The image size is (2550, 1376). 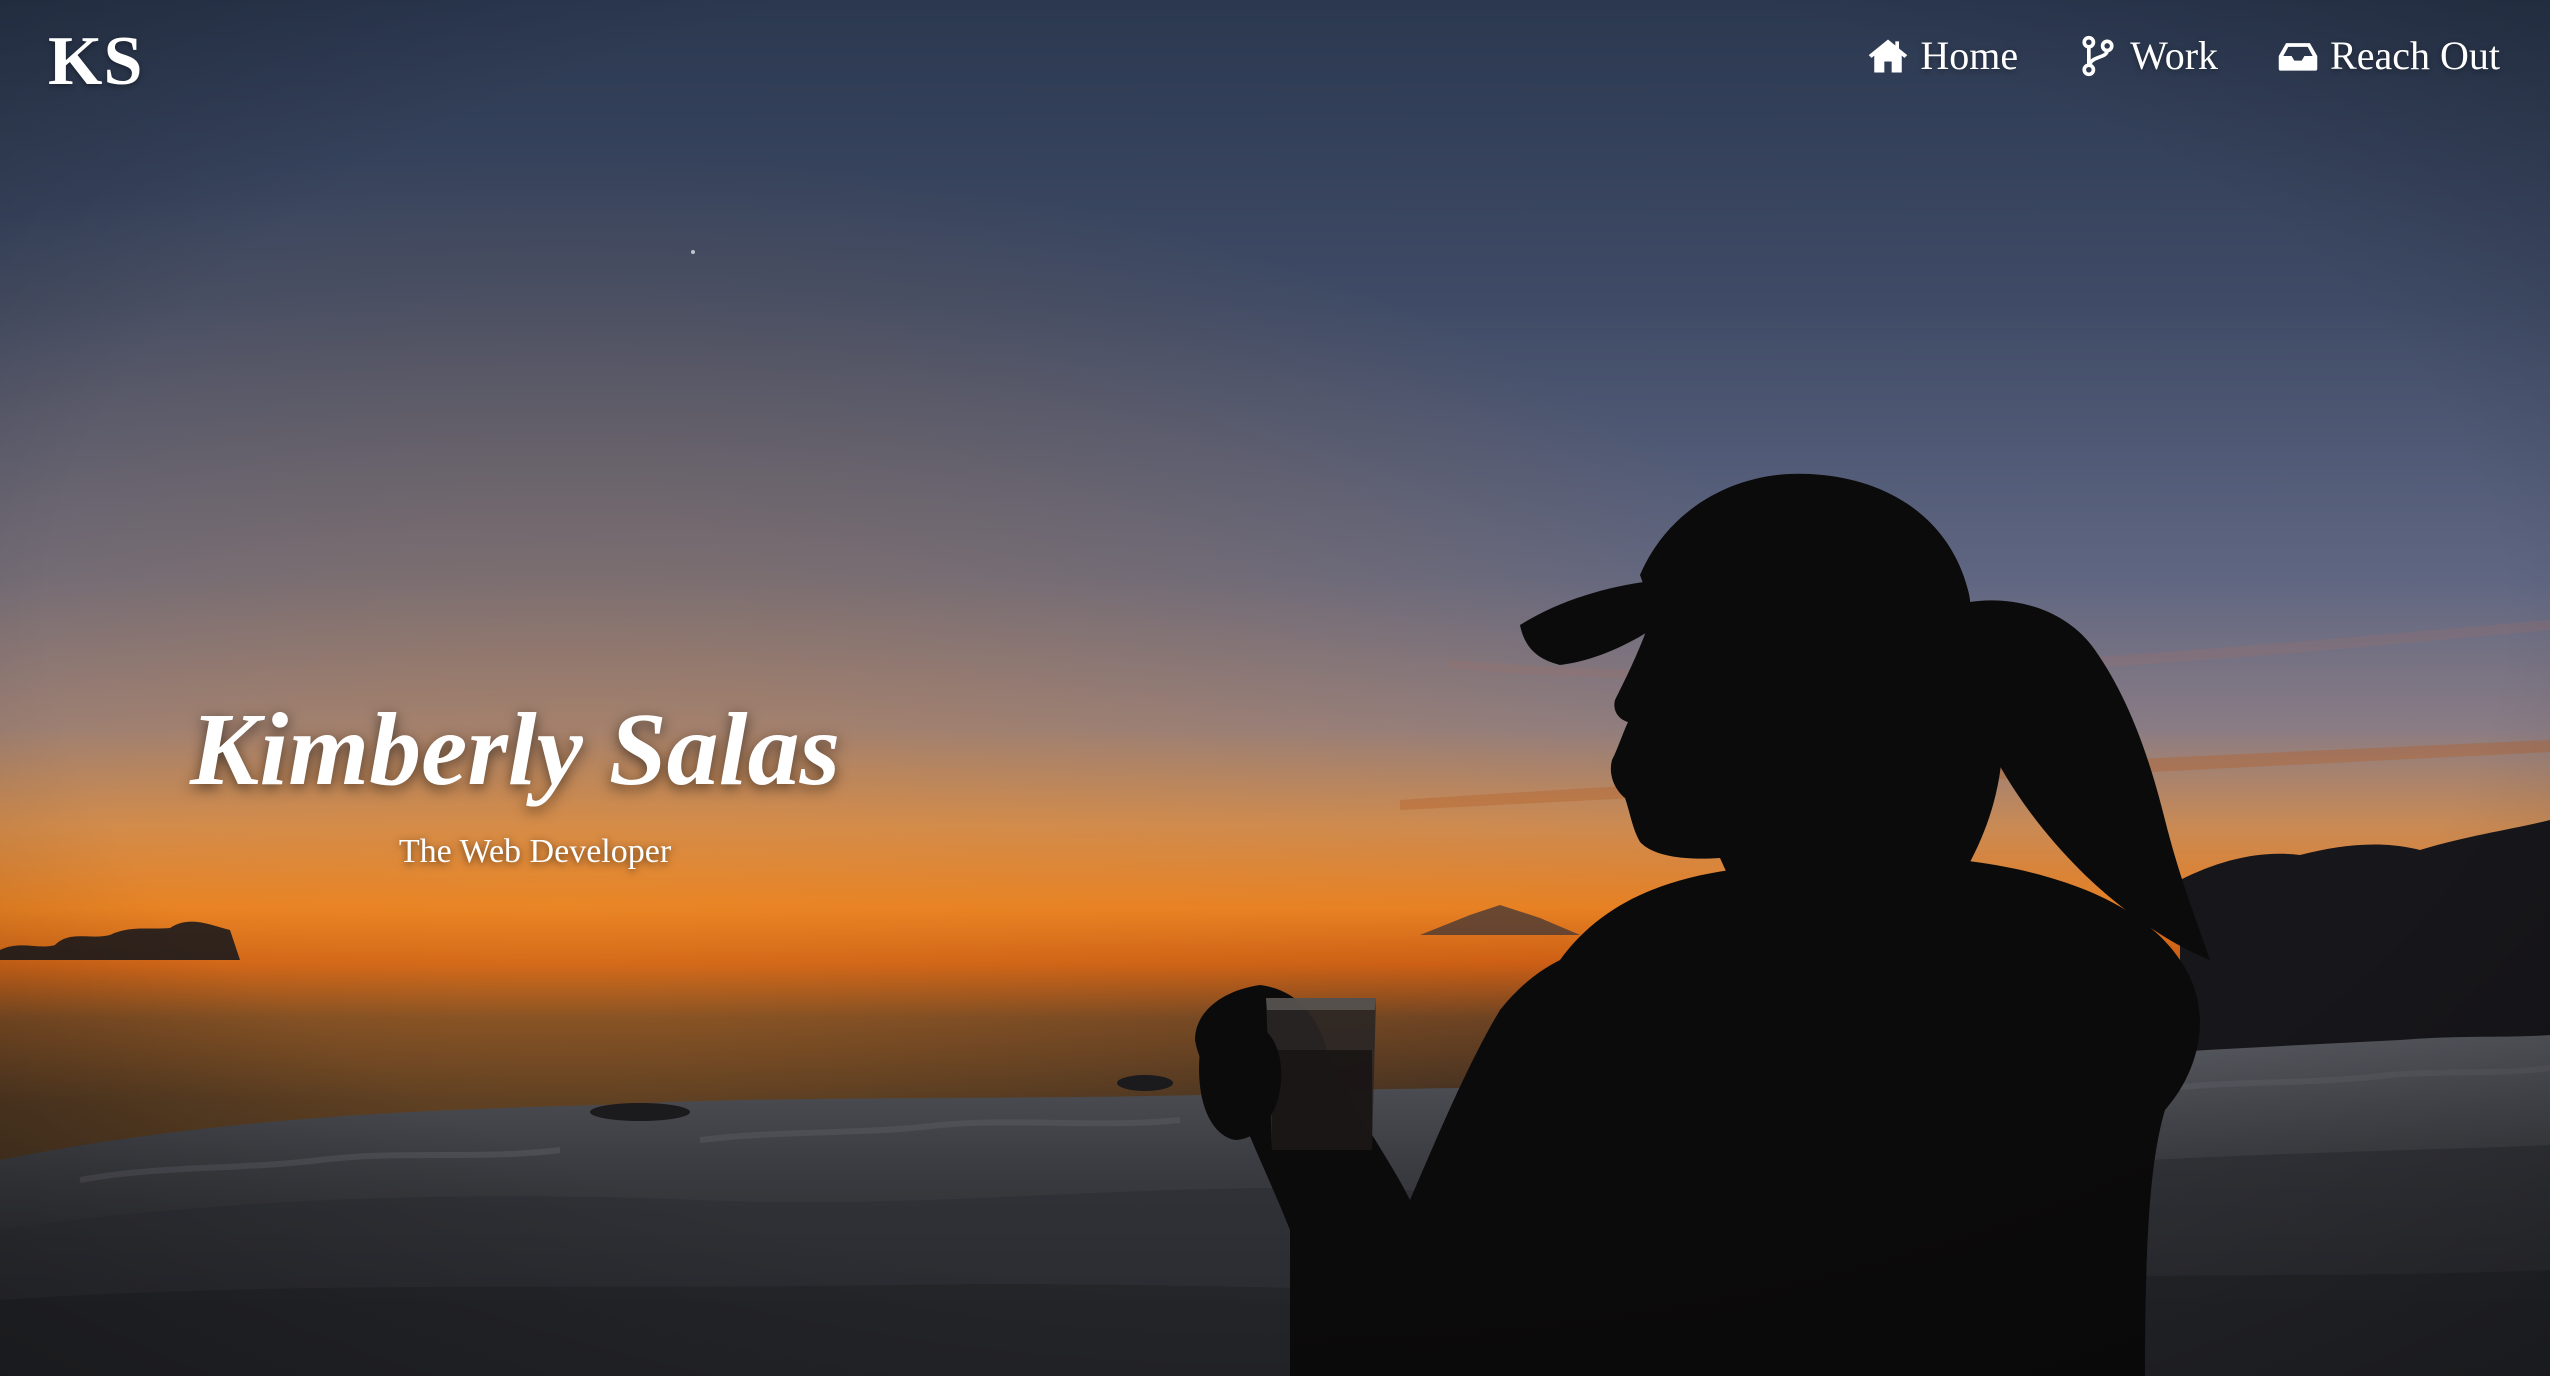 I want to click on main-nav: Home Work Reach Out, so click(x=2183, y=56).